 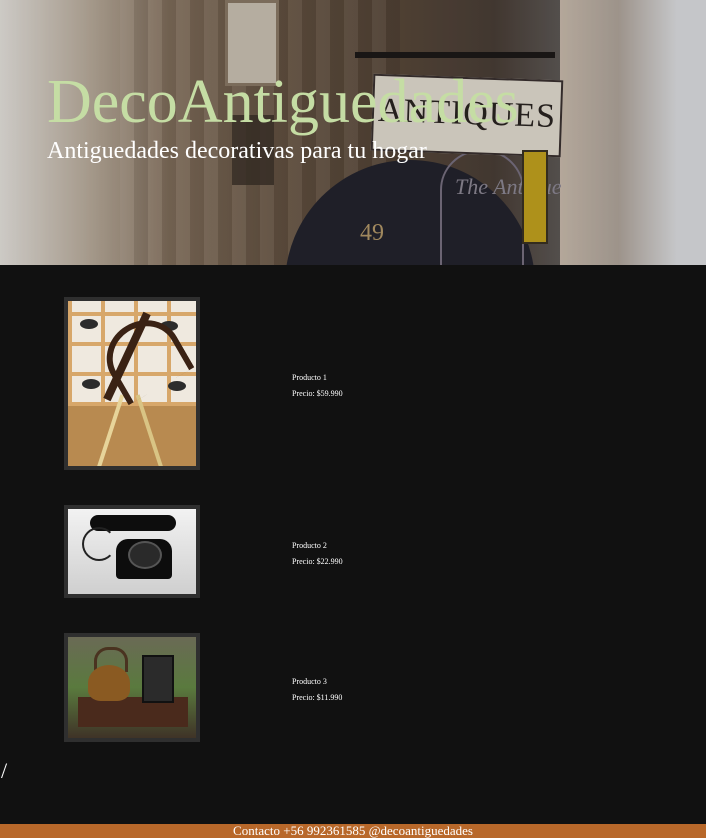 I want to click on footer-contact: Contacto +56 992361585 @decoantiguedades, so click(x=353, y=831).